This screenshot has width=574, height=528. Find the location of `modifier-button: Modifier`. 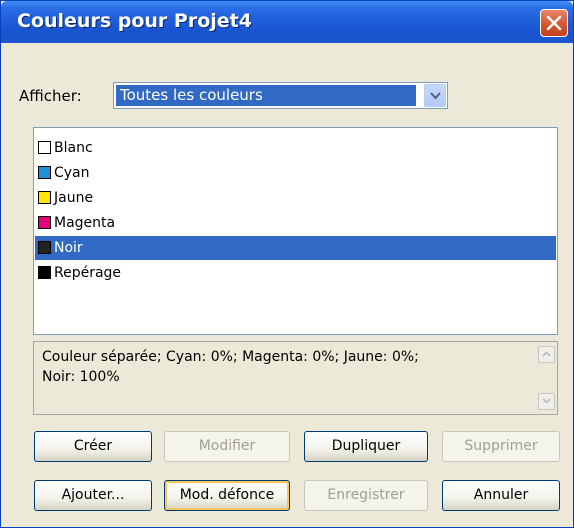

modifier-button: Modifier is located at coordinates (227, 446).